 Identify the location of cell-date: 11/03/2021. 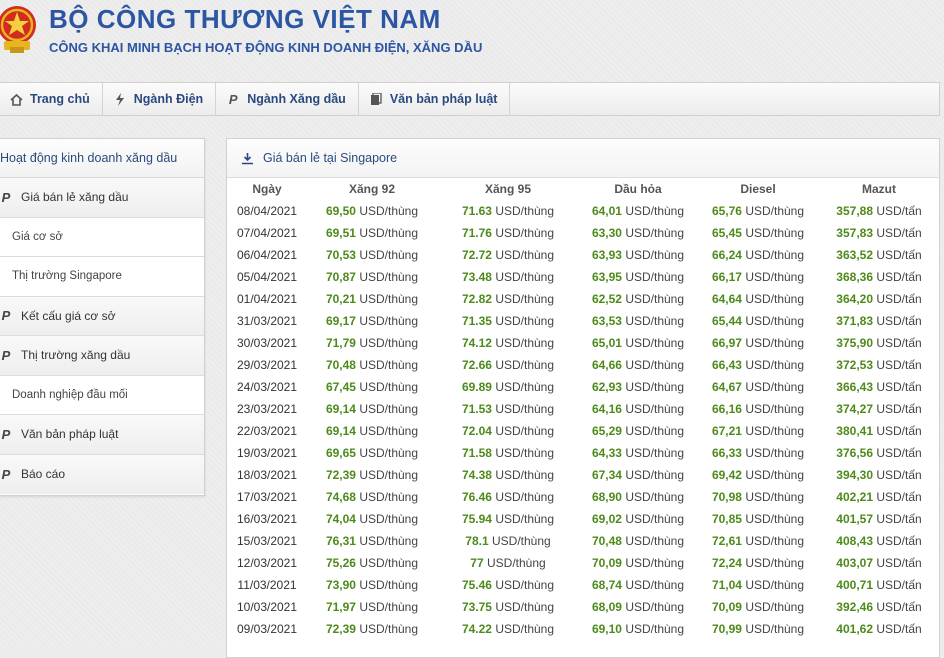
(267, 585).